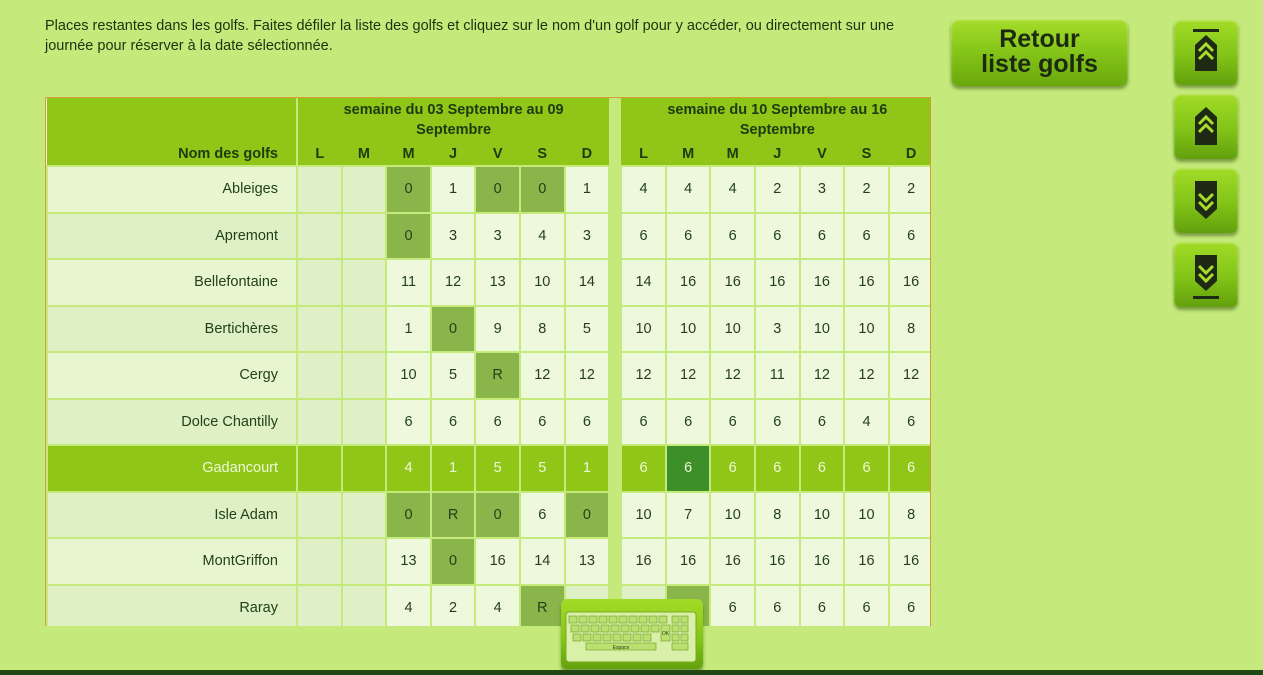 The height and width of the screenshot is (675, 1263). Describe the element at coordinates (172, 561) in the screenshot. I see `golf-name: MontGriffon` at that location.